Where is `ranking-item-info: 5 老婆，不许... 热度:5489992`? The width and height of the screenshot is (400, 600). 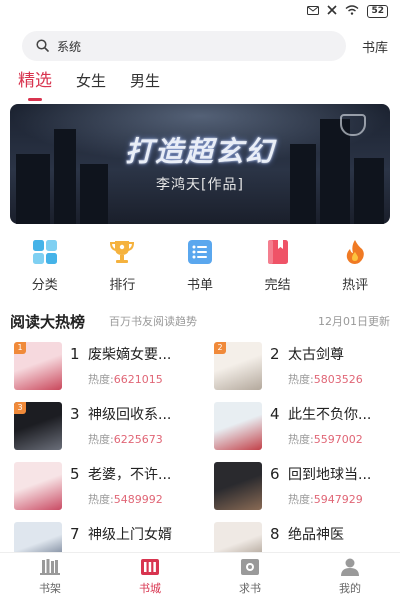 ranking-item-info: 5 老婆，不许... 热度:5489992 is located at coordinates (138, 486).